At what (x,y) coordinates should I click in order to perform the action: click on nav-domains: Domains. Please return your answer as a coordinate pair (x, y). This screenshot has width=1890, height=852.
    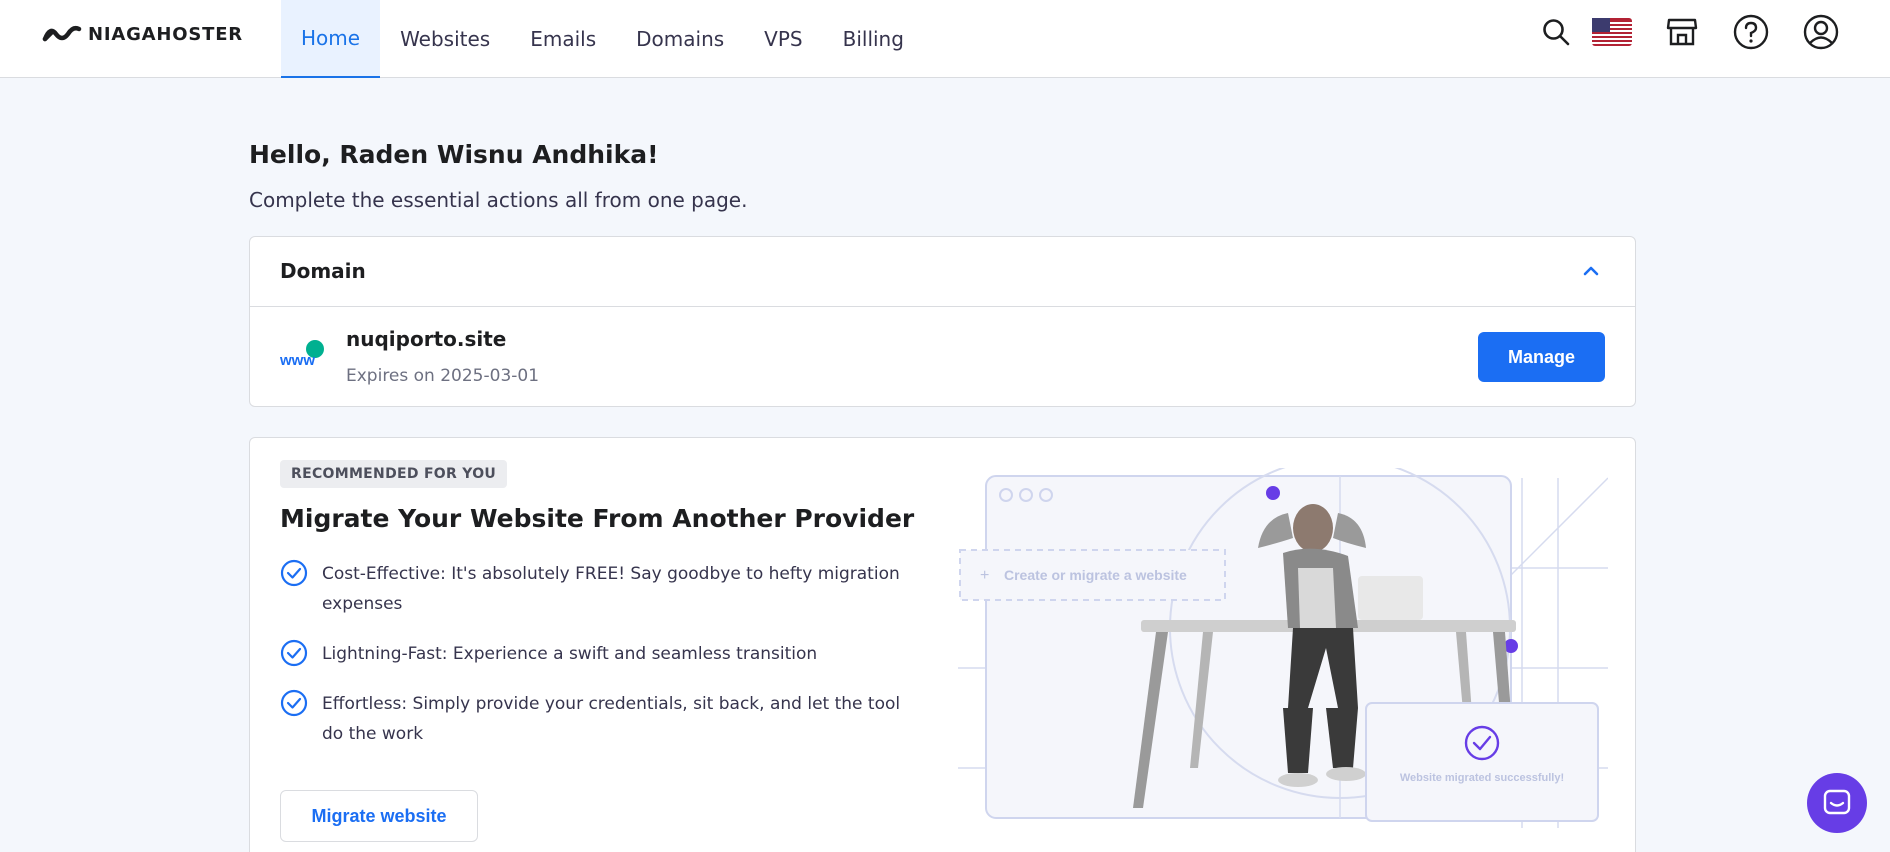
    Looking at the image, I should click on (680, 39).